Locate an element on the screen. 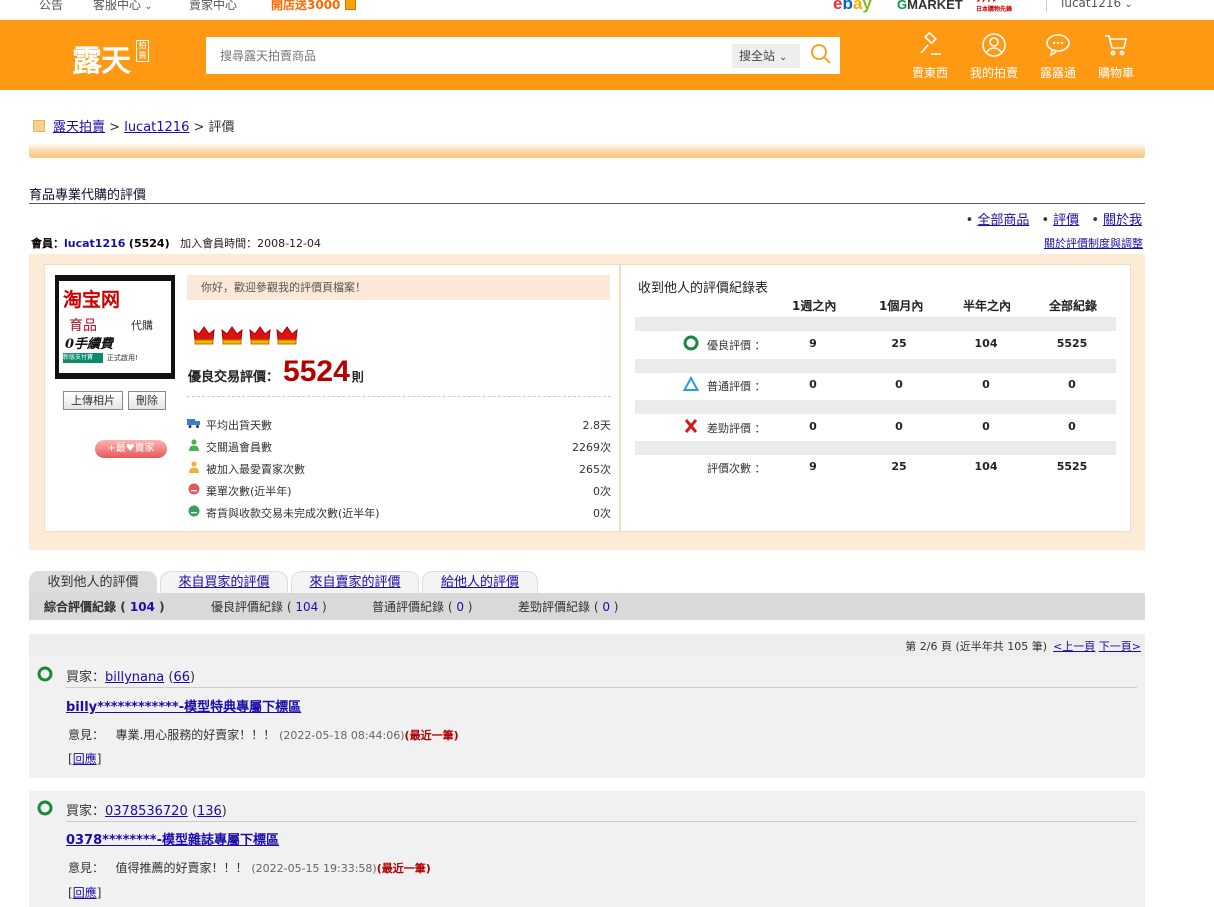 Image resolution: width=1214 pixels, height=907 pixels. breadcrumb-home: 露天拍賣 is located at coordinates (79, 127).